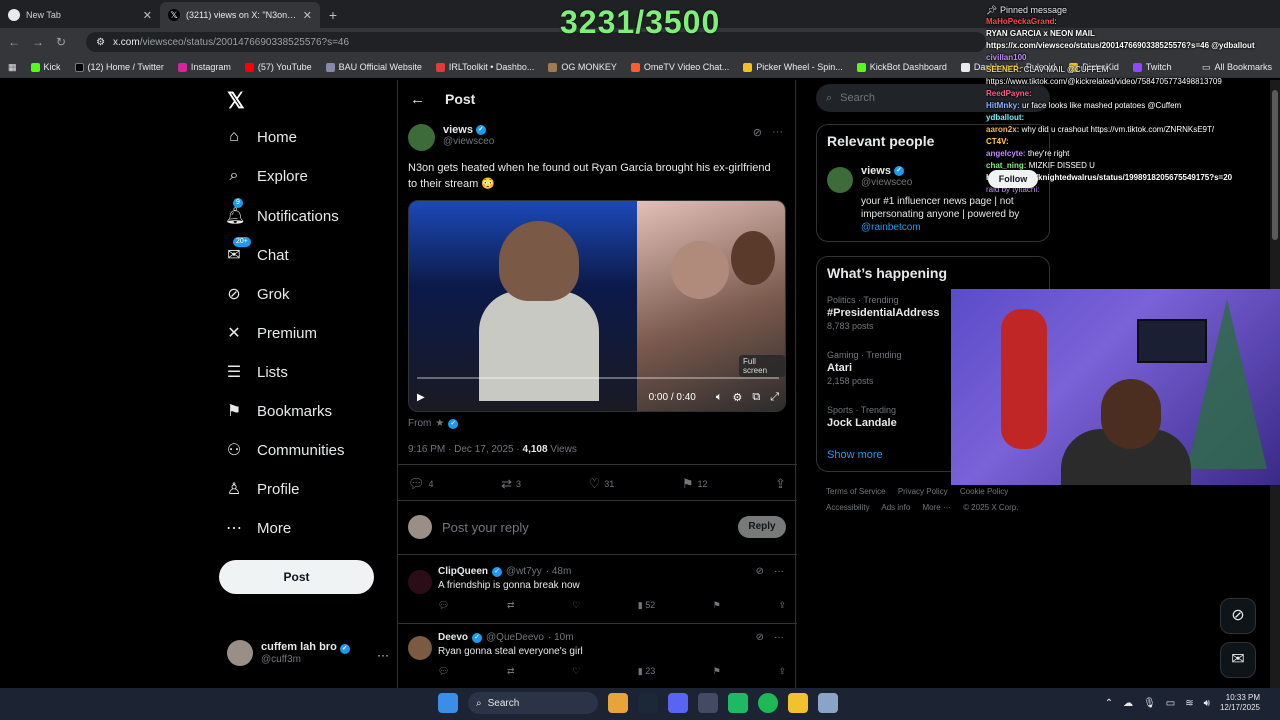 The image size is (1280, 720). What do you see at coordinates (598, 378) in the screenshot?
I see `video-progress-bar` at bounding box center [598, 378].